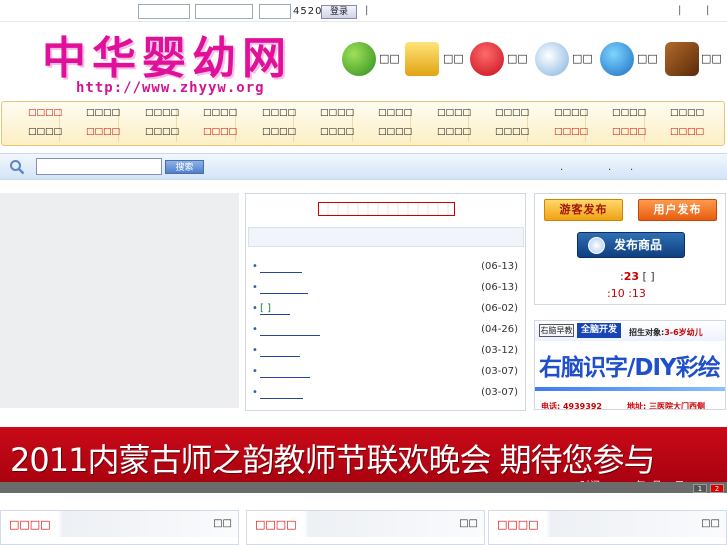 The image size is (727, 545). What do you see at coordinates (333, 460) in the screenshot?
I see `banner-headline: 2011内蒙古师之韵教师节联欢晚会 期待您参与` at bounding box center [333, 460].